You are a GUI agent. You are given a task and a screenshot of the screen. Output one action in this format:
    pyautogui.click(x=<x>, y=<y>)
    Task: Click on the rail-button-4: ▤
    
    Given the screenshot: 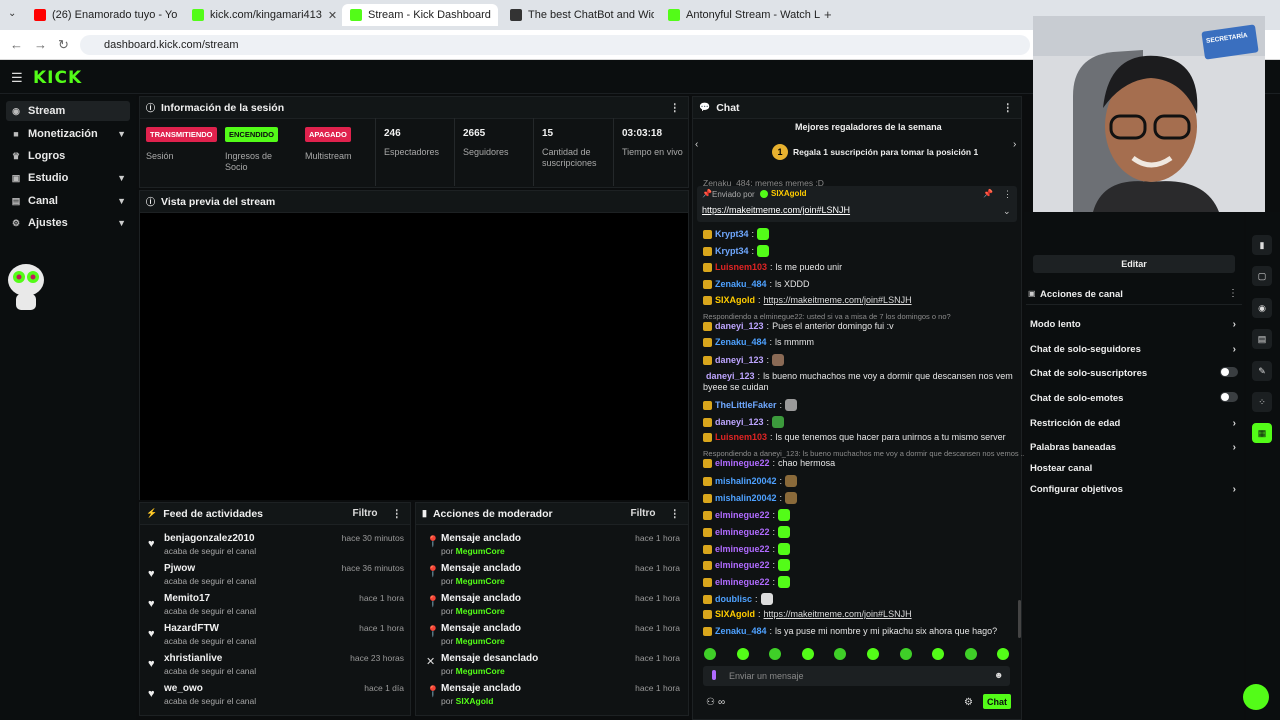 What is the action you would take?
    pyautogui.click(x=1262, y=339)
    